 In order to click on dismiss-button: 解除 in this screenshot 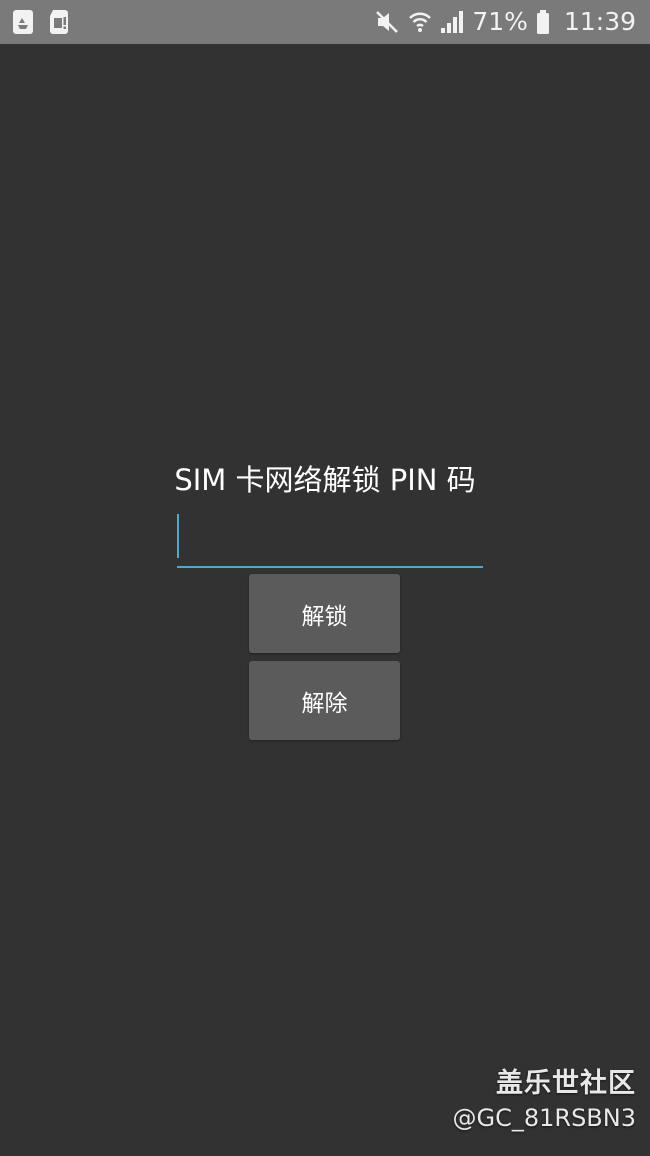, I will do `click(324, 700)`.